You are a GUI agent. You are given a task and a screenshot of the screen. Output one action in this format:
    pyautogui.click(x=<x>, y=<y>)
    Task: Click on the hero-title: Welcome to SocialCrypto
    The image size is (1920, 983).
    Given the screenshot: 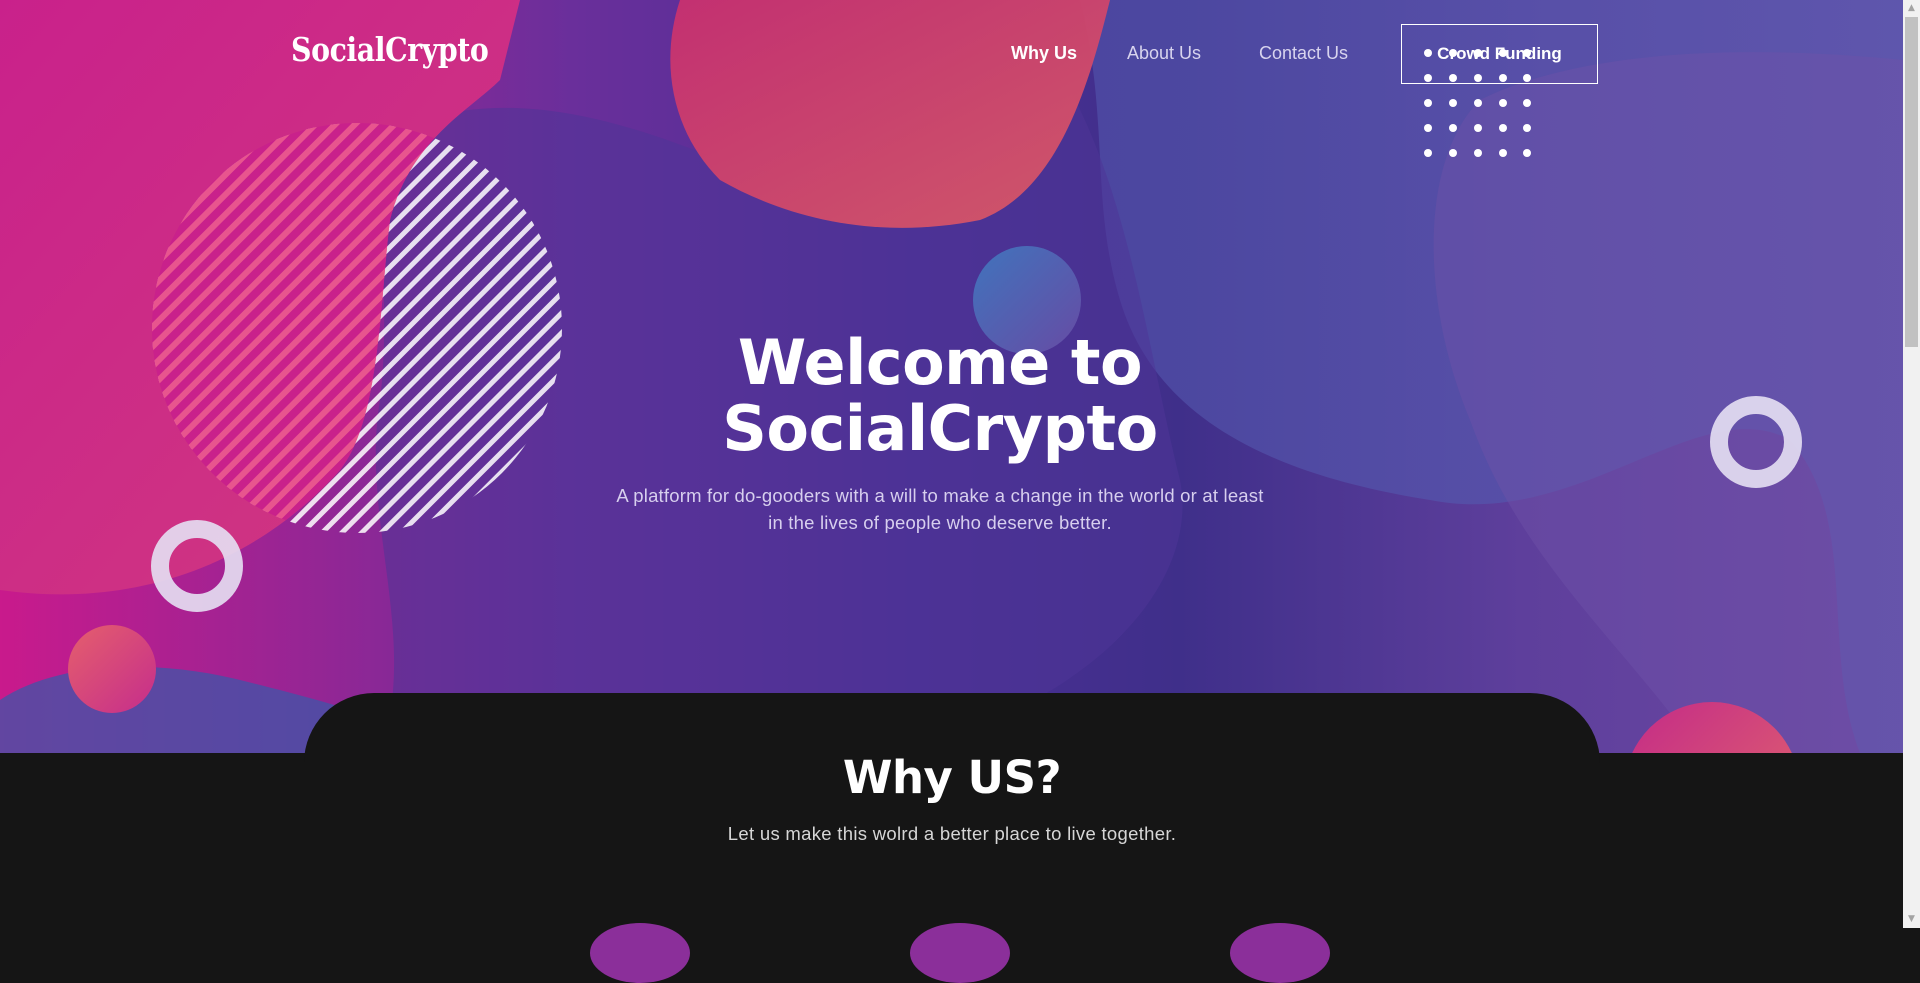 What is the action you would take?
    pyautogui.click(x=940, y=396)
    